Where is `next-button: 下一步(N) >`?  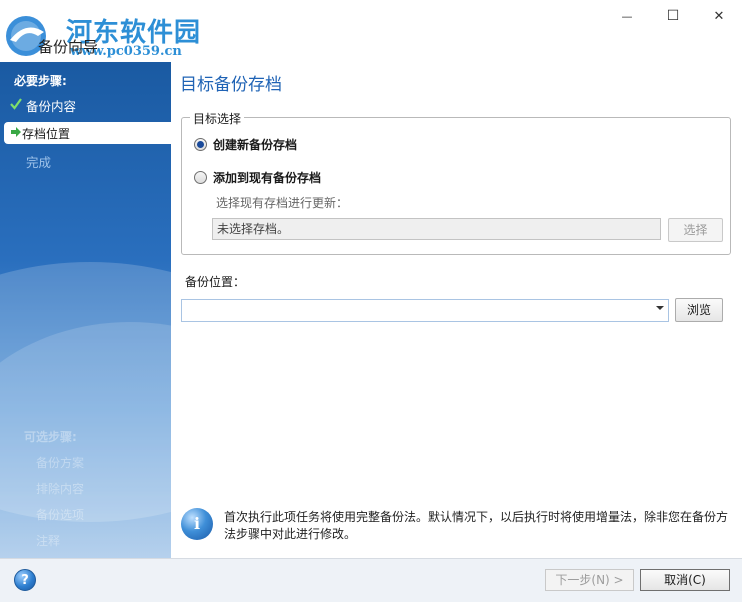 next-button: 下一步(N) > is located at coordinates (589, 580).